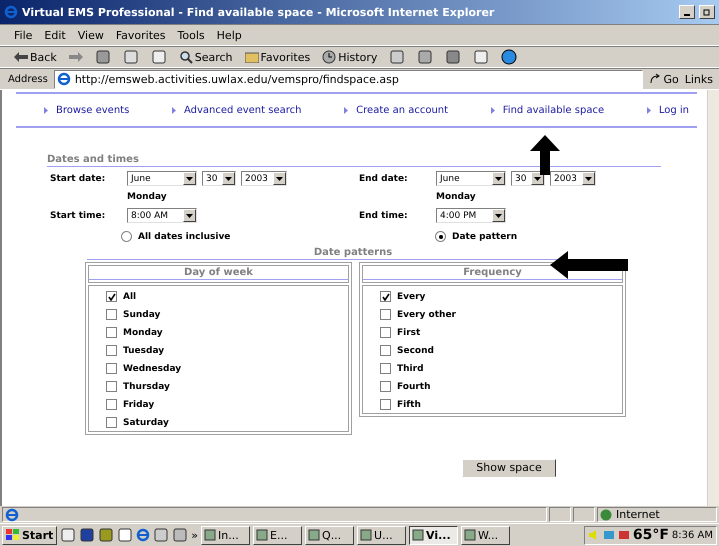 The image size is (719, 546). Describe the element at coordinates (501, 296) in the screenshot. I see `checkbox-option: Every` at that location.